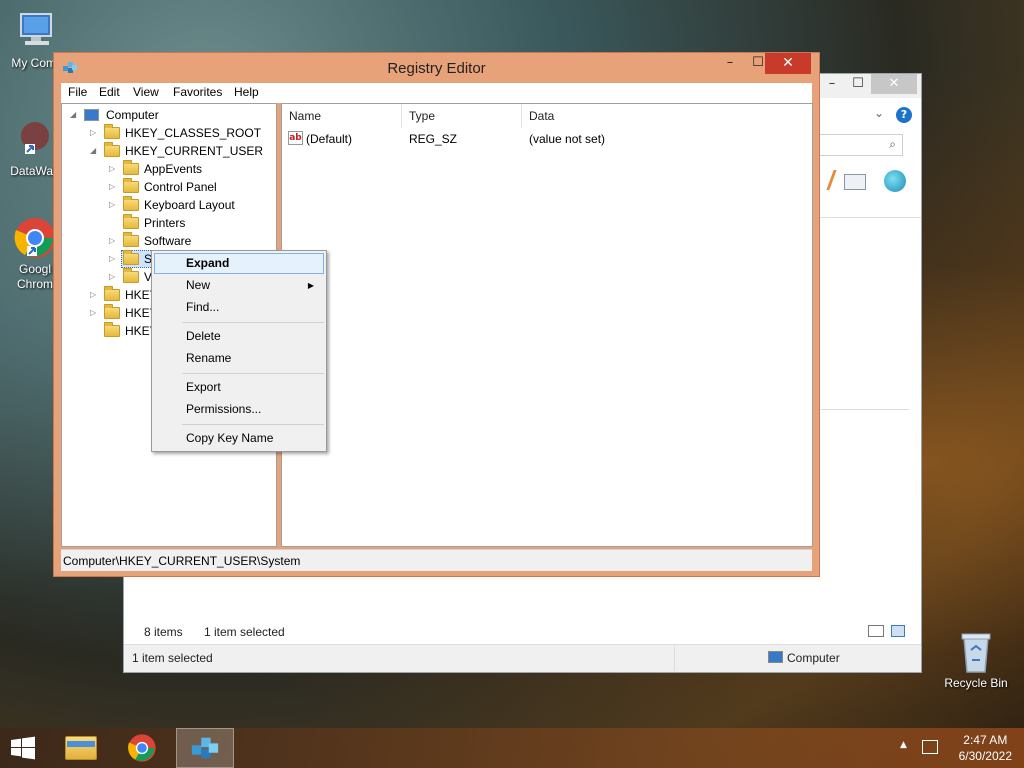  Describe the element at coordinates (876, 631) in the screenshot. I see `details-view-icon` at that location.